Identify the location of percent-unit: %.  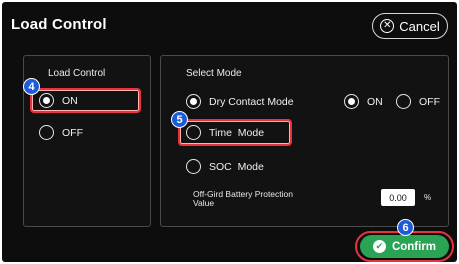
(428, 197).